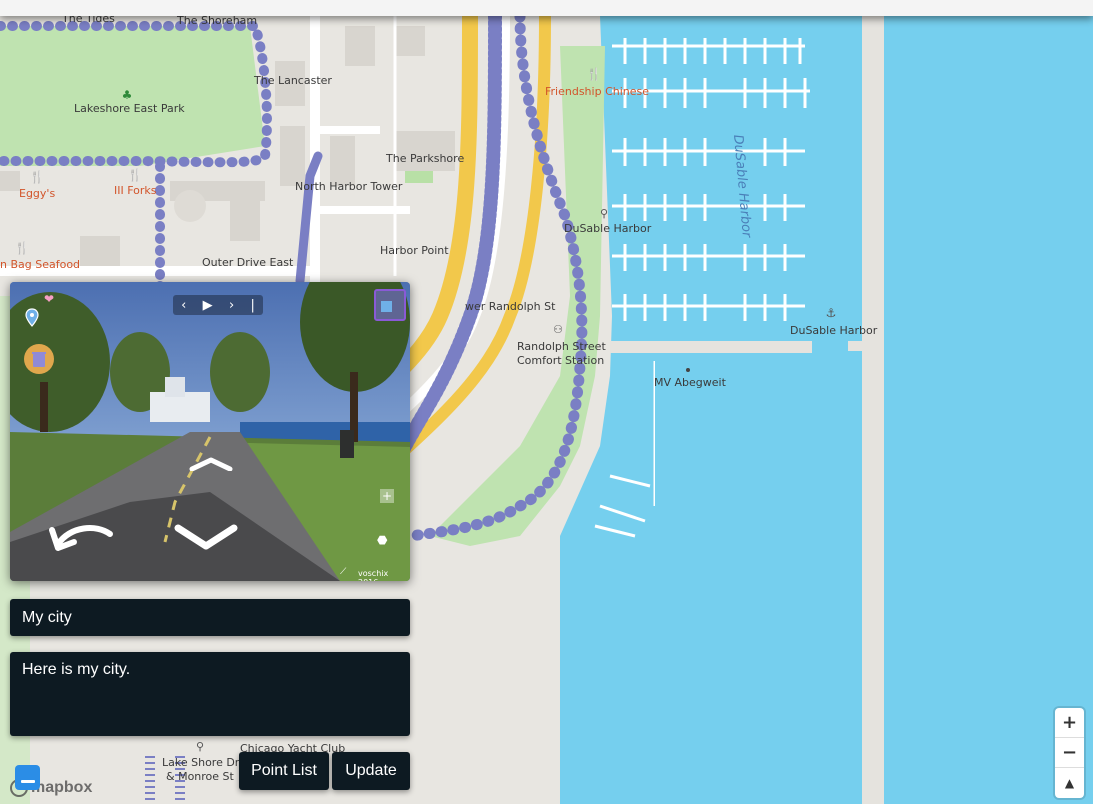  I want to click on map-label-harbor-point: Harbor Point, so click(414, 250).